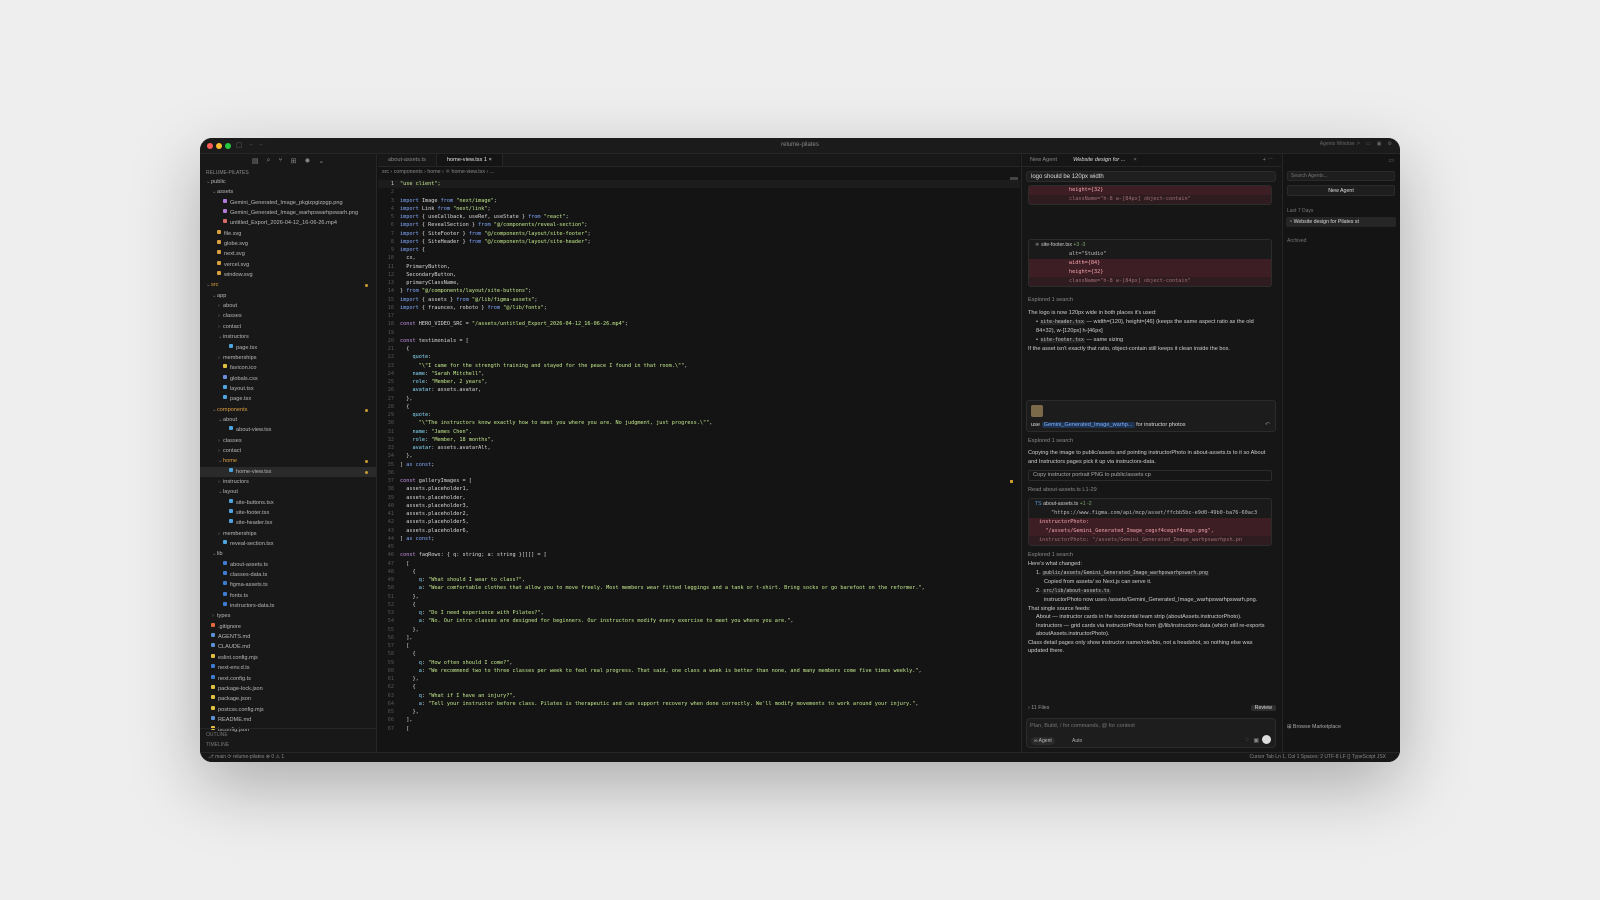 This screenshot has height=900, width=1600. I want to click on agent-list-item: ◔ Website design for Pilates st, so click(1341, 222).